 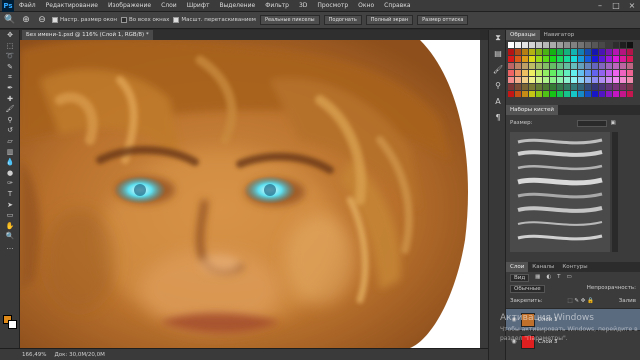 What do you see at coordinates (498, 102) in the screenshot?
I see `character-panel-icon: A` at bounding box center [498, 102].